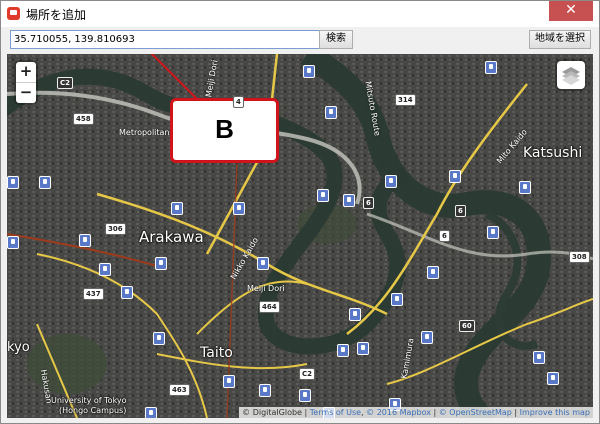  I want to click on route-shield: 458, so click(83, 119).